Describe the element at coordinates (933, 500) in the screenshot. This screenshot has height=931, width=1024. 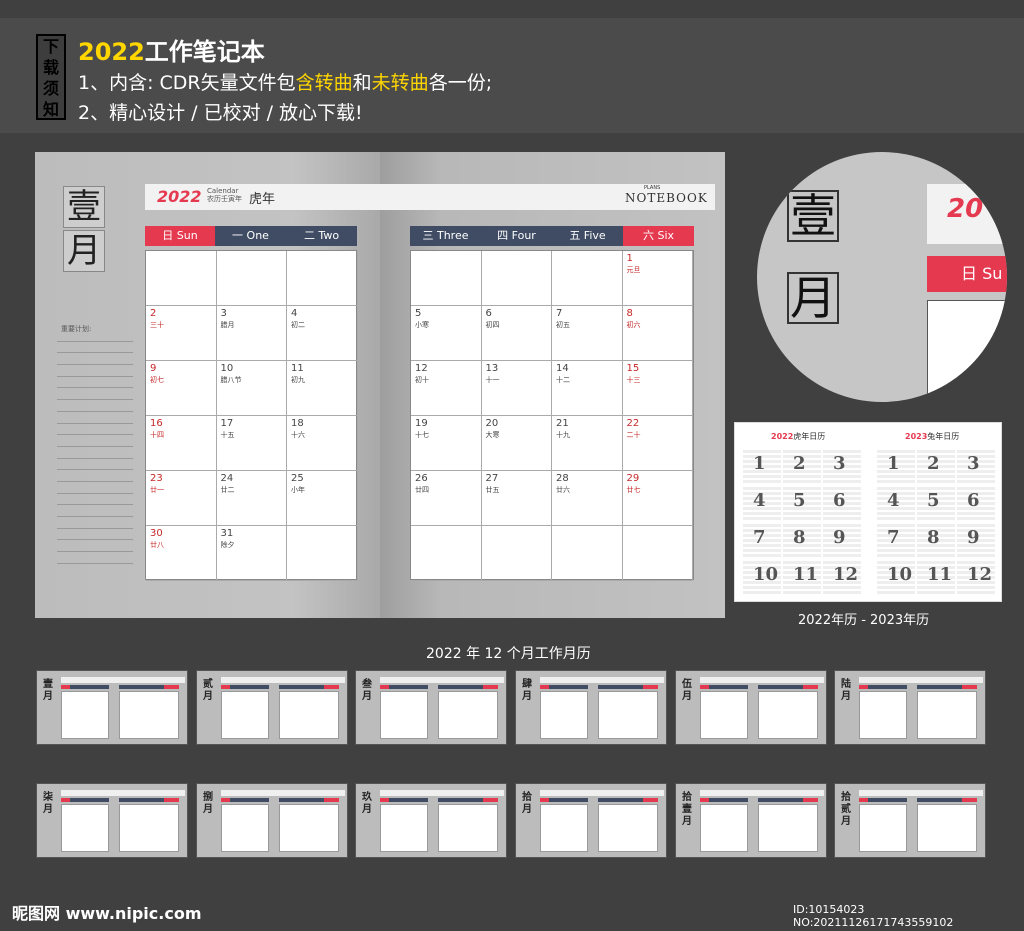
I see `mini-month-number: 5` at that location.